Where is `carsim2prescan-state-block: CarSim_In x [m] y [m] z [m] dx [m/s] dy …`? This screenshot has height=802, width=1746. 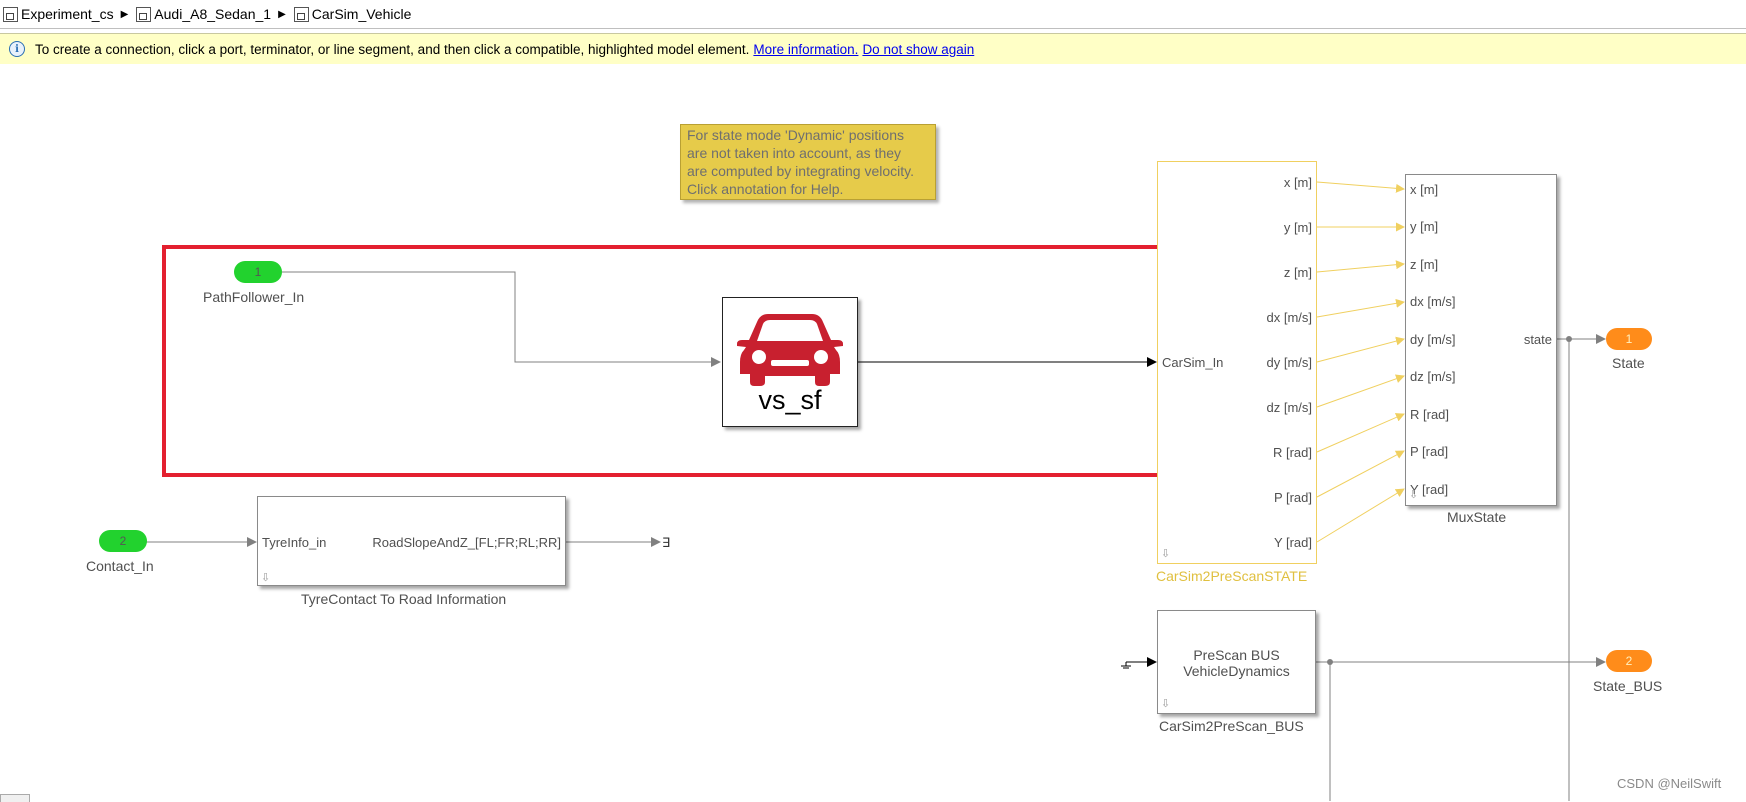
carsim2prescan-state-block: CarSim_In x [m] y [m] z [m] dx [m/s] dy … is located at coordinates (1237, 362).